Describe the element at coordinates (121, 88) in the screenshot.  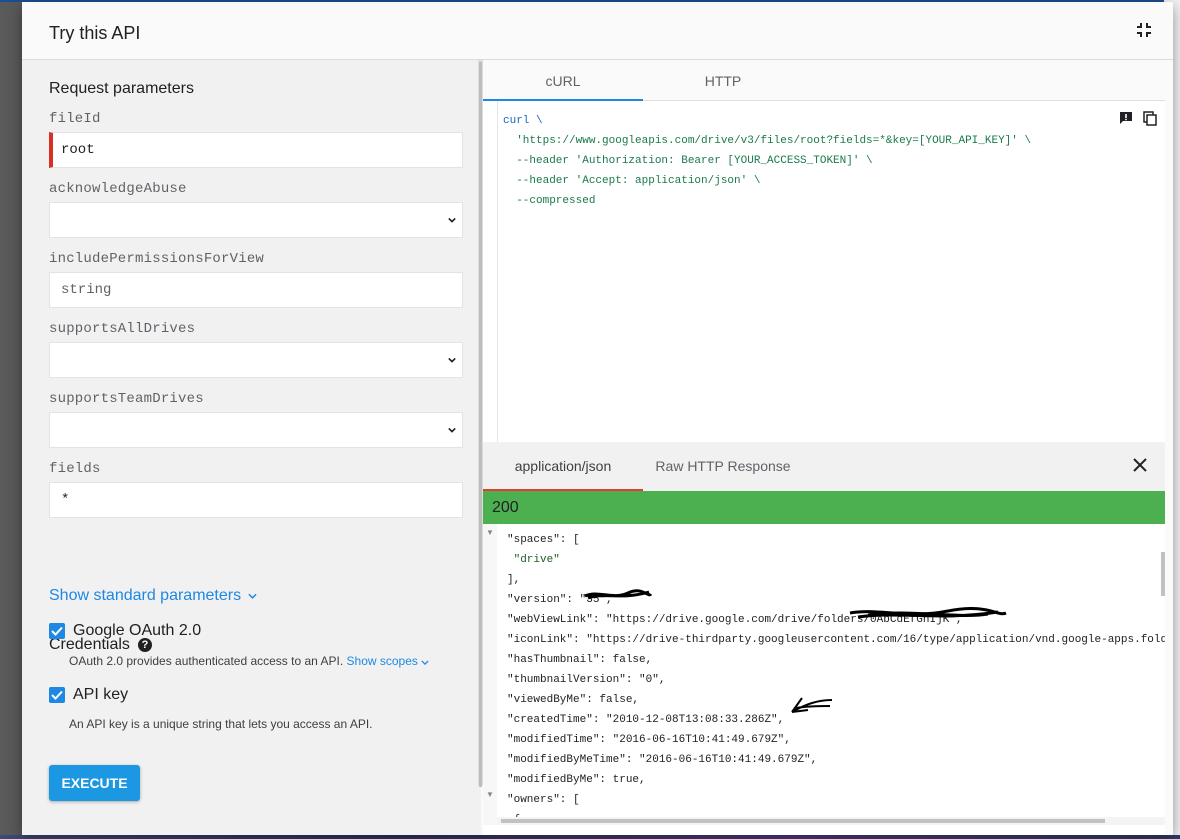
I see `request-params-title: Request parameters` at that location.